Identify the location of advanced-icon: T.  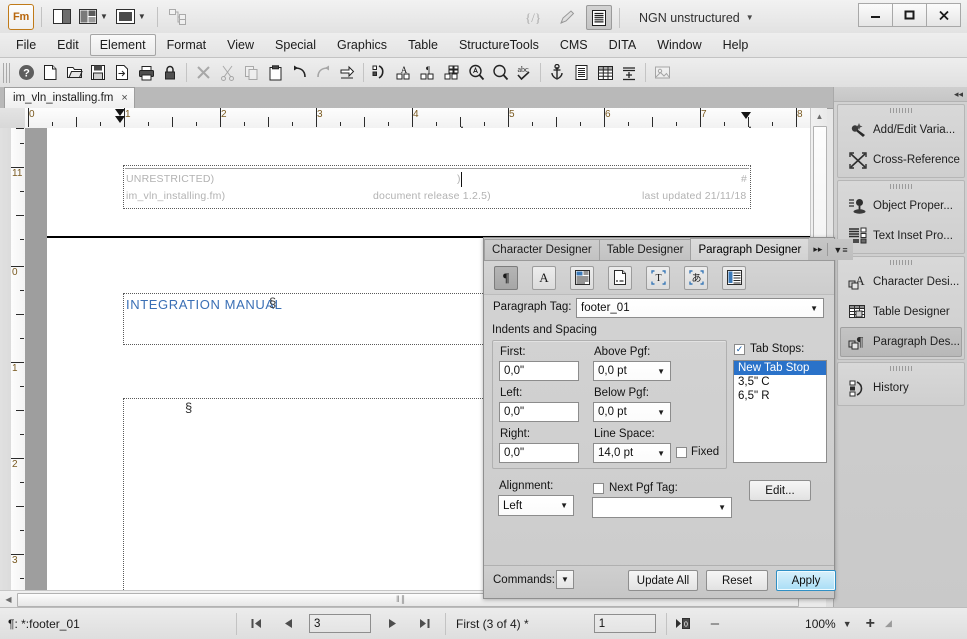
(658, 277).